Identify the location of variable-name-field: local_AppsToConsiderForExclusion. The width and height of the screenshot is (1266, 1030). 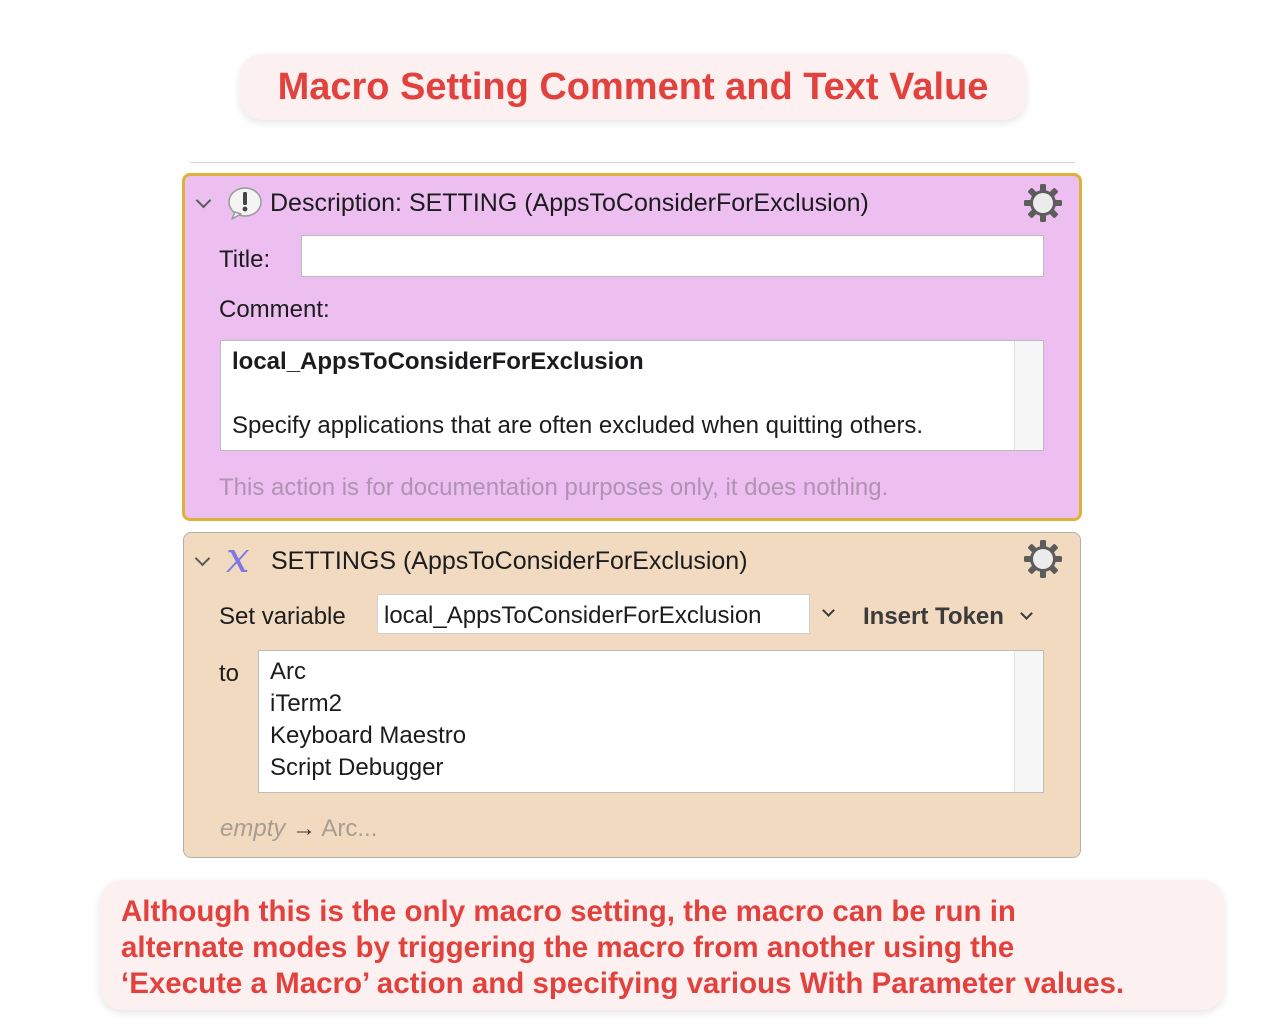
(593, 614).